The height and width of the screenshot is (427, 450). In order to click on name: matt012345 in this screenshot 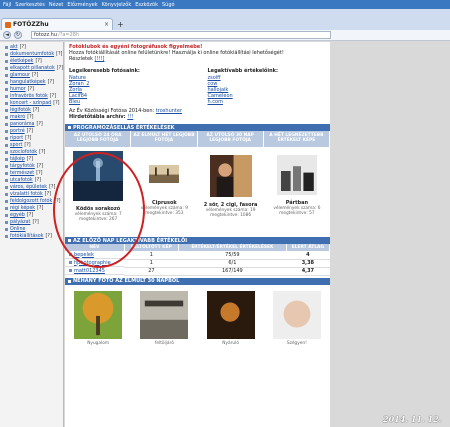, I will do `click(95, 271)`.